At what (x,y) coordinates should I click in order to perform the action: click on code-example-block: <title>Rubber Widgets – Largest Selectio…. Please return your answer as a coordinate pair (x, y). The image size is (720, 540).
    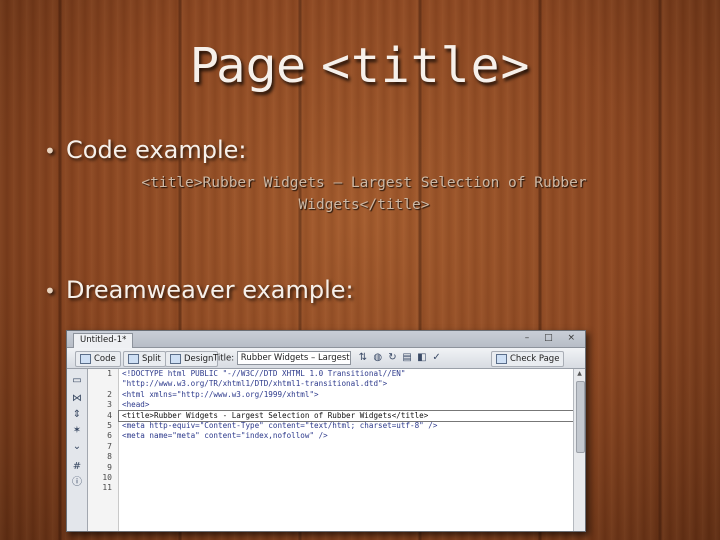
    Looking at the image, I should click on (364, 194).